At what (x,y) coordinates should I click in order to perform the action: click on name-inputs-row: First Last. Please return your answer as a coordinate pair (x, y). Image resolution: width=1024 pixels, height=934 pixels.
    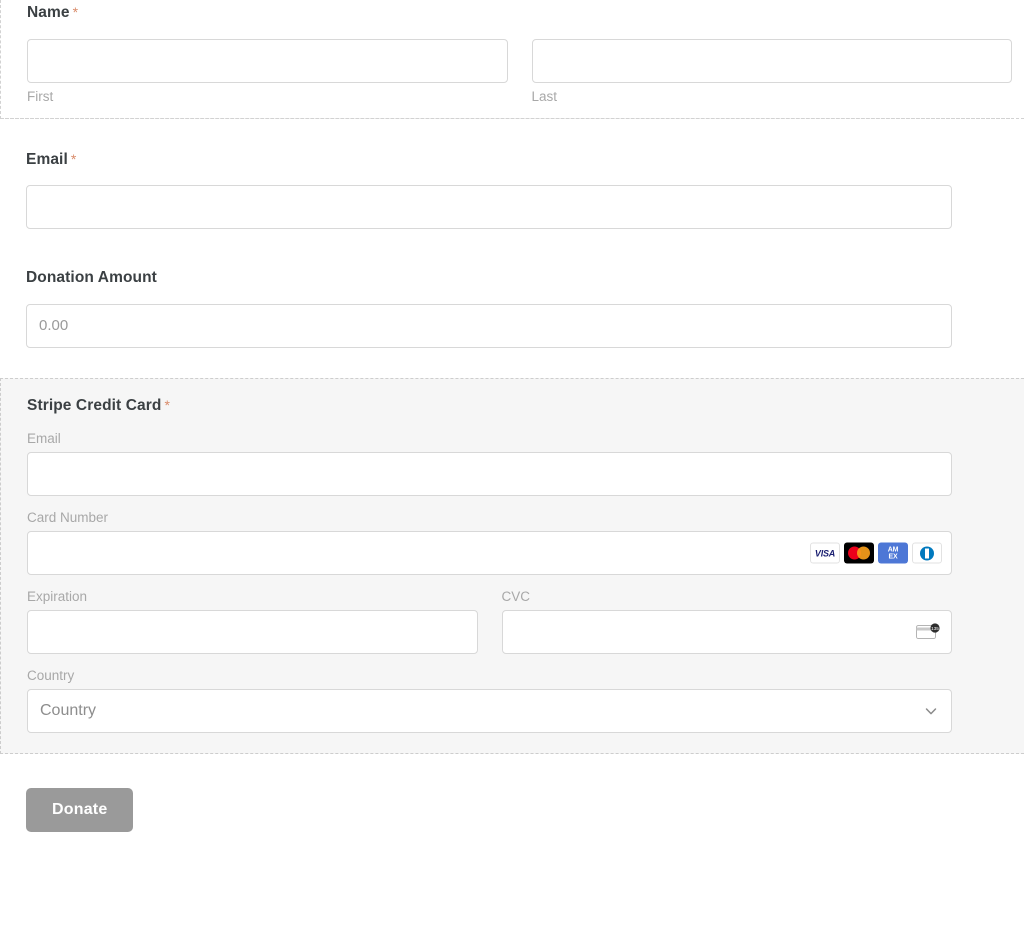
    Looking at the image, I should click on (519, 71).